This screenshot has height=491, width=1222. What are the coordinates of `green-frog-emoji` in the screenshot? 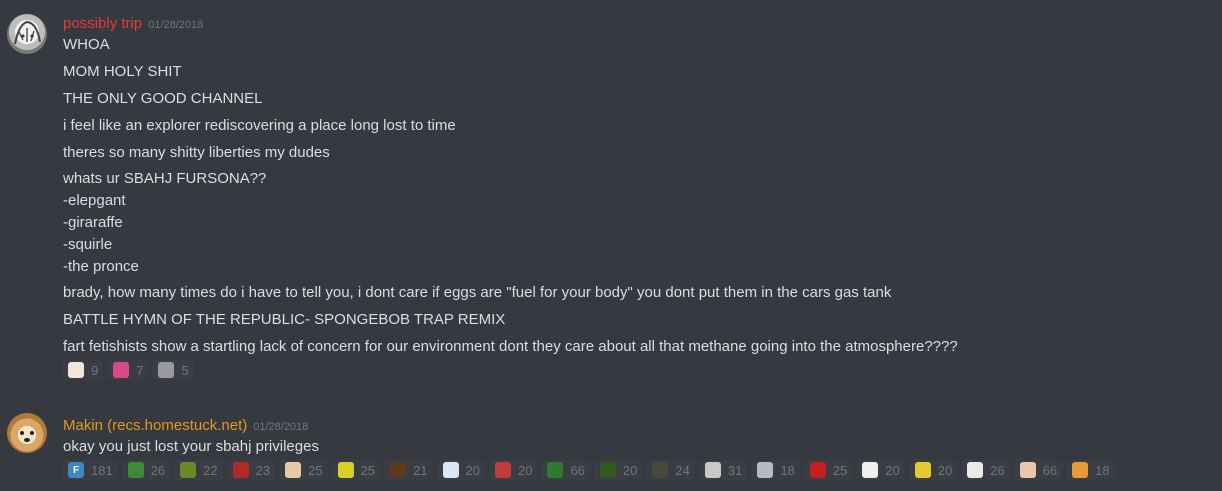 It's located at (607, 470).